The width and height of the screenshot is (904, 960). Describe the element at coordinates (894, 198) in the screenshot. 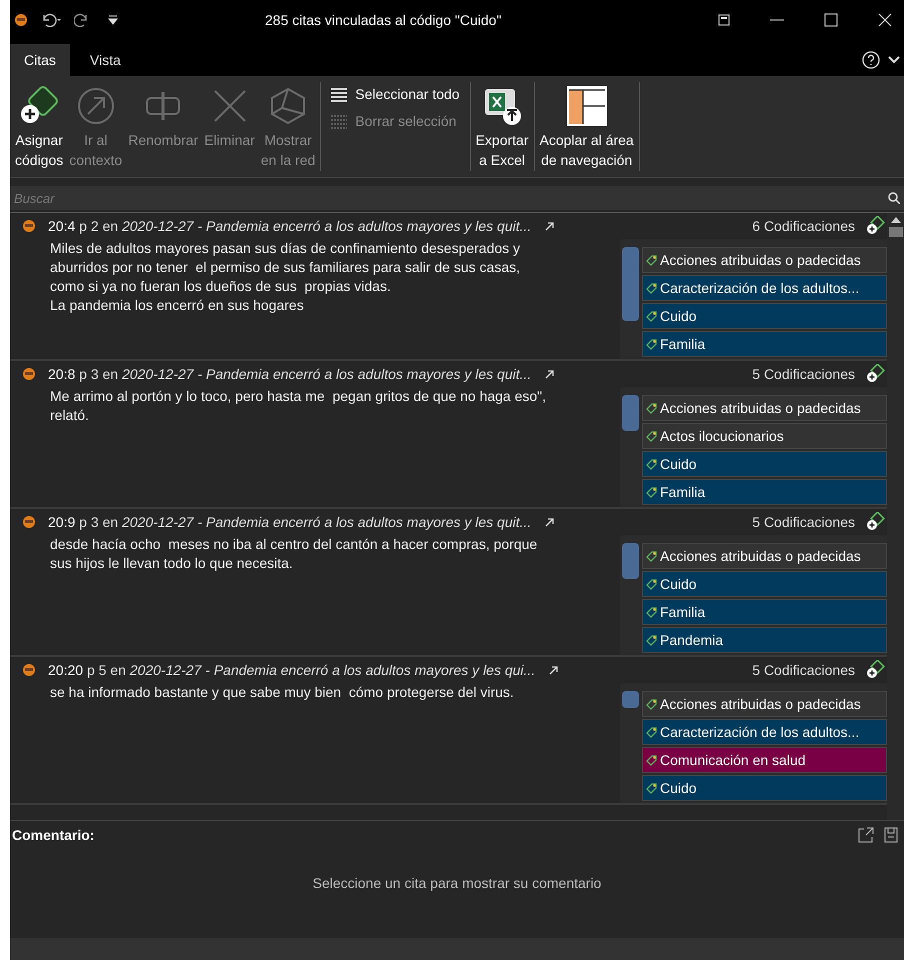

I see `search-icon` at that location.